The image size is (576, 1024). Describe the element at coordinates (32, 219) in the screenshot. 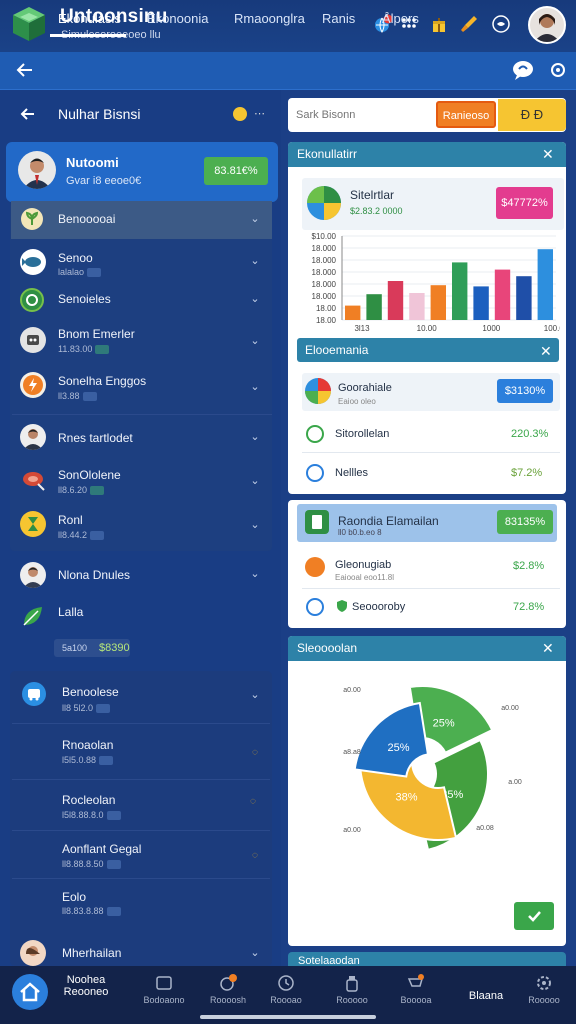

I see `plant-icon` at that location.